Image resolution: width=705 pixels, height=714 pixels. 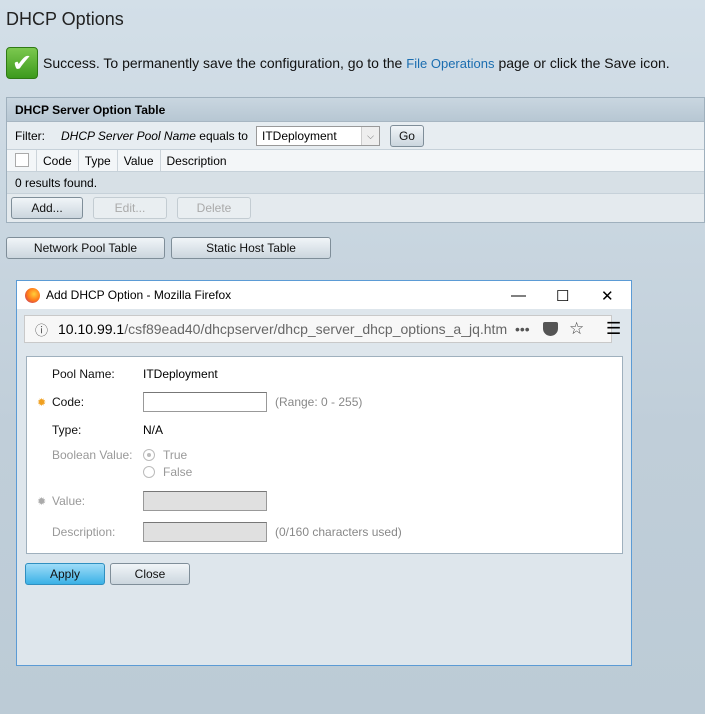 I want to click on firefox-icon, so click(x=32, y=295).